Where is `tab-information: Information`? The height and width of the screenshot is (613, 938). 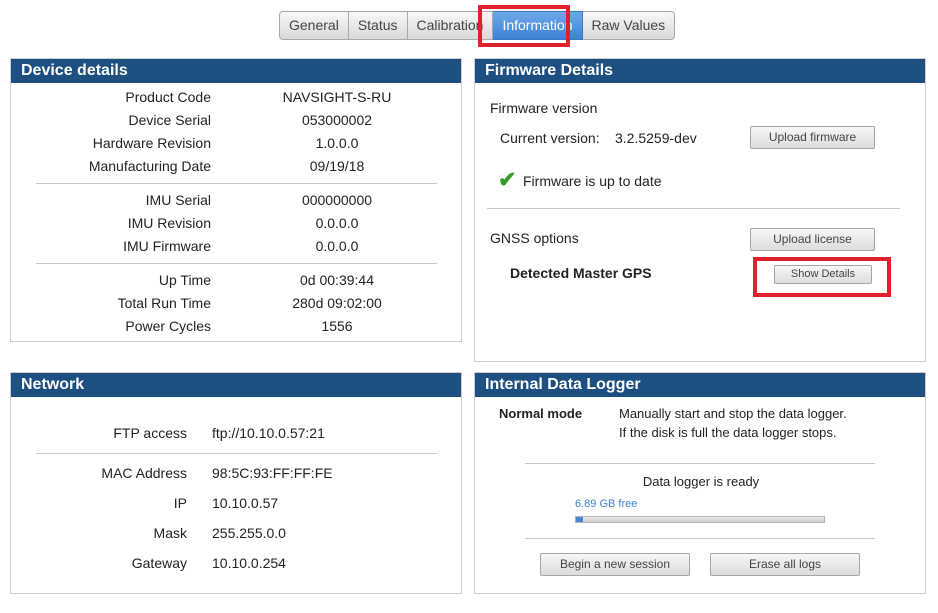 tab-information: Information is located at coordinates (538, 25).